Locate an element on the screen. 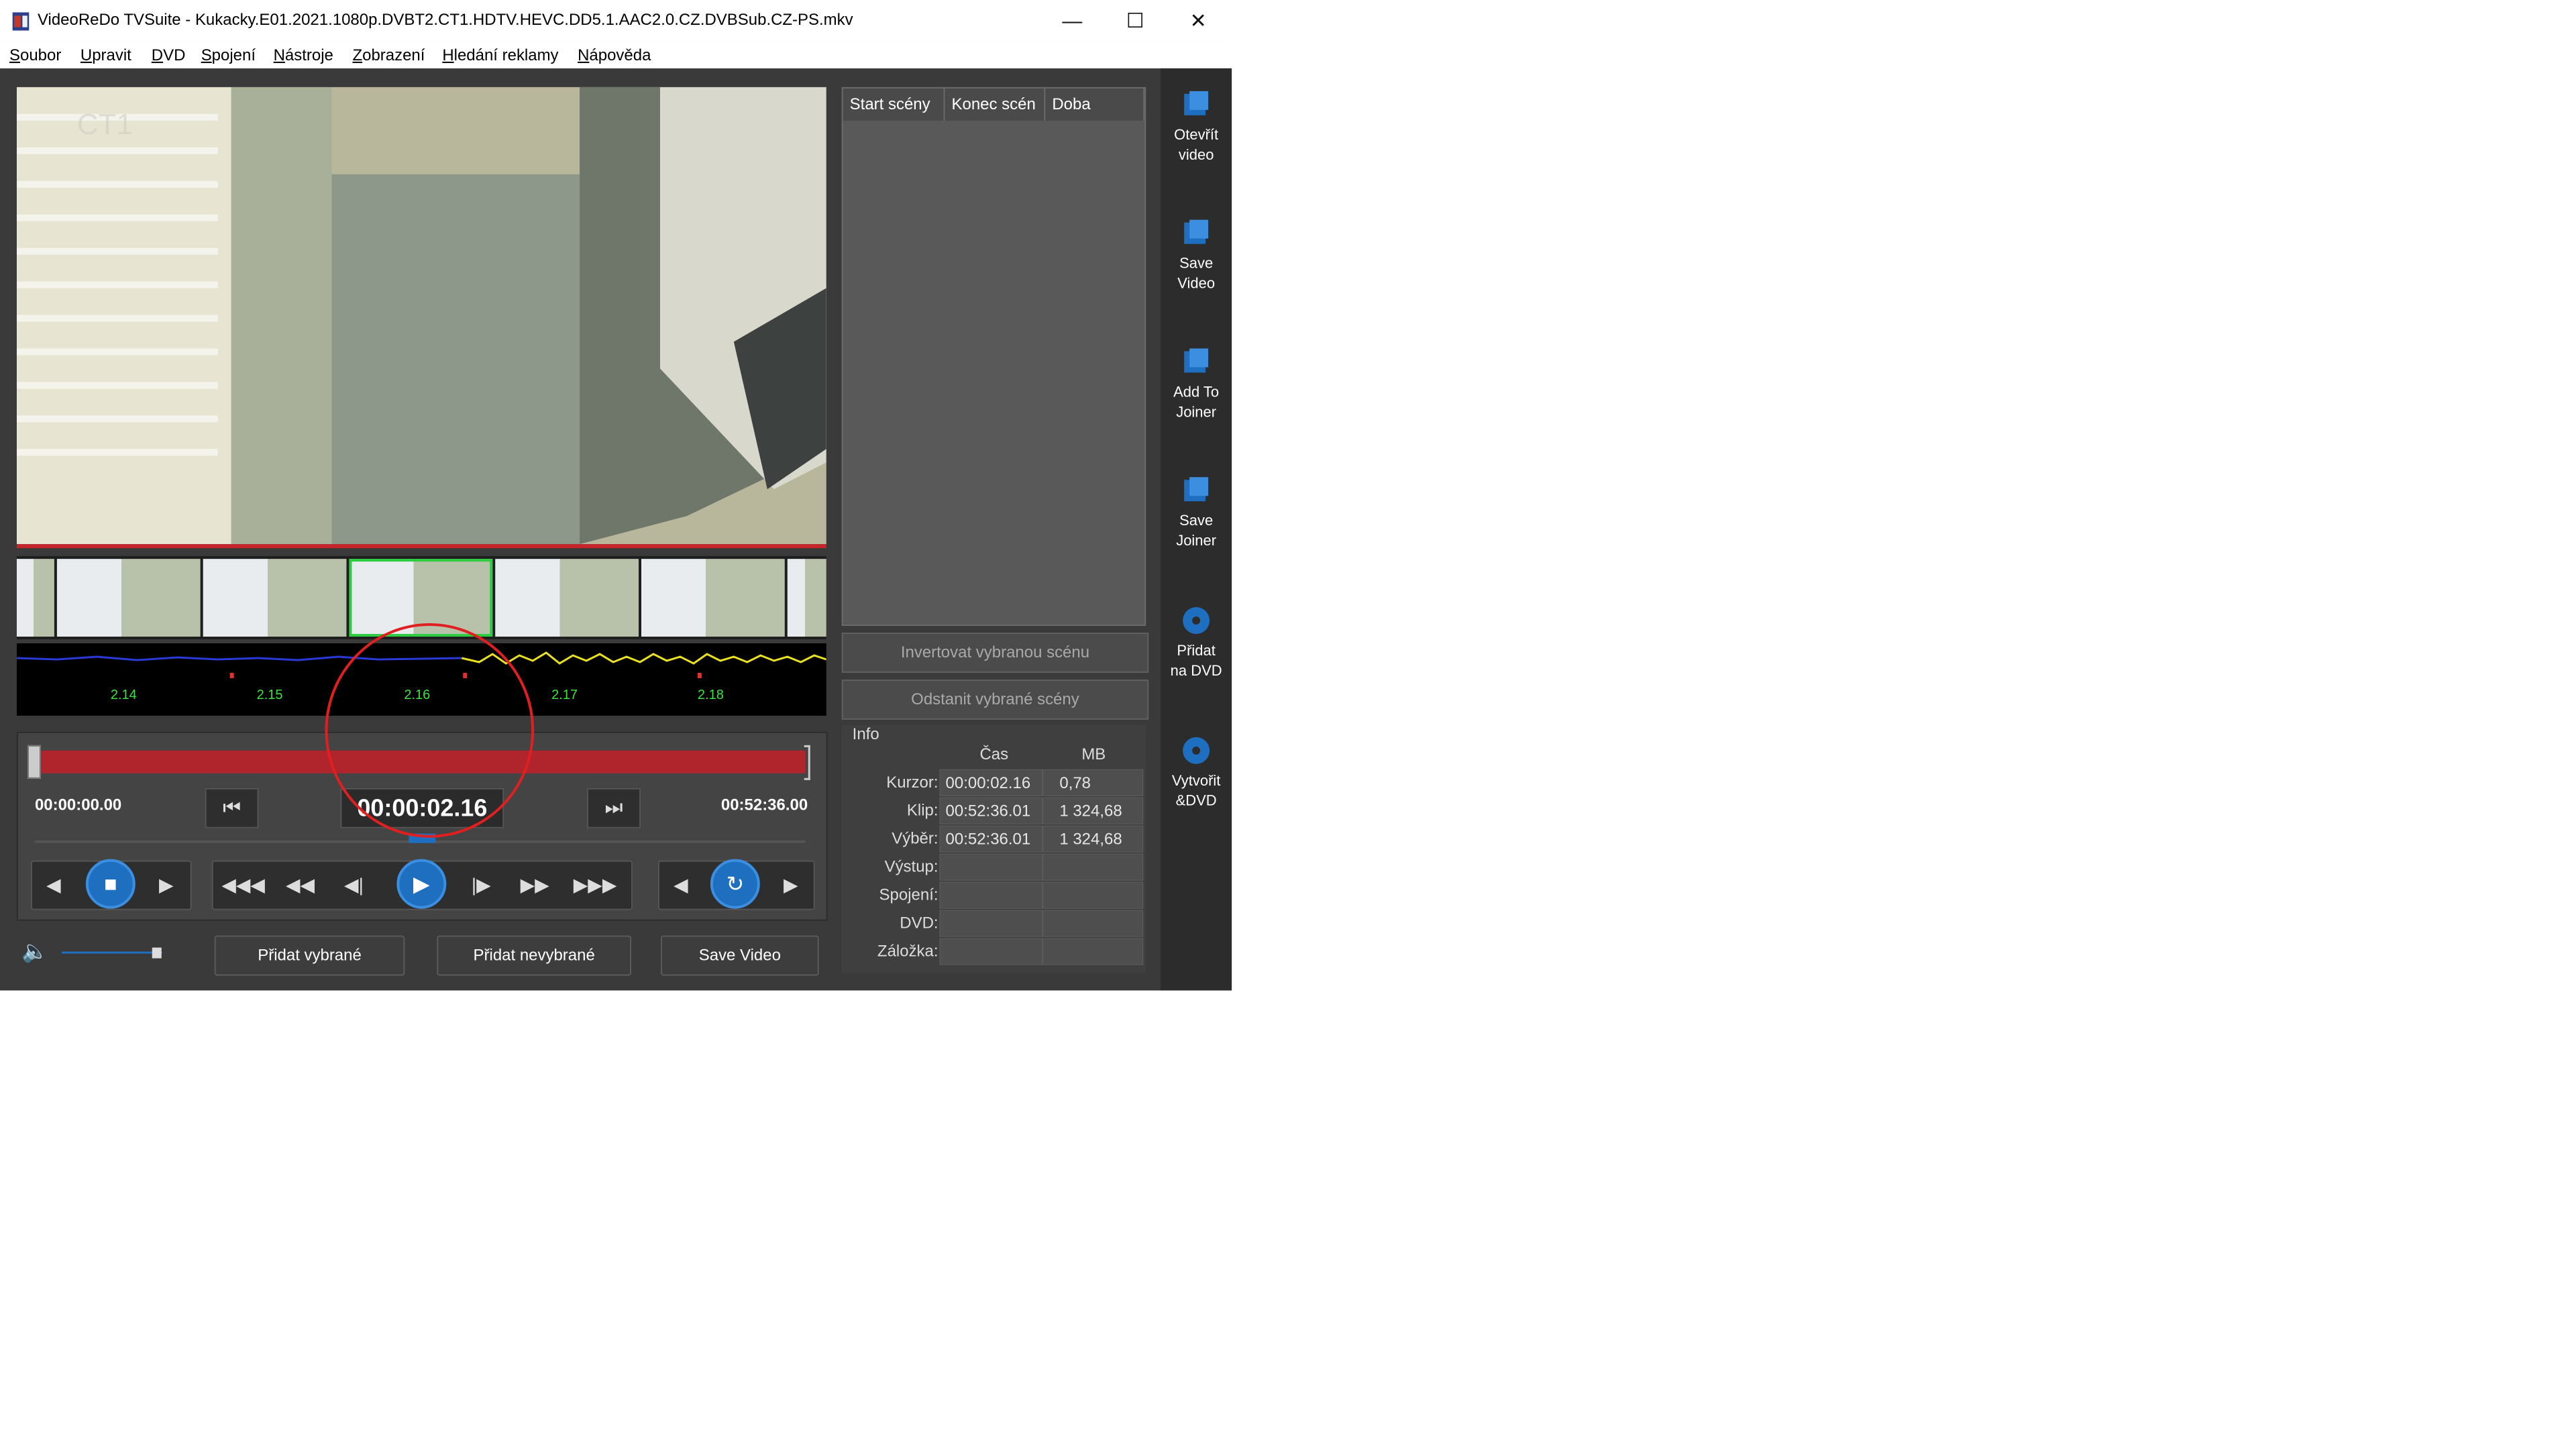  fast-rewind-button: ◀◀◀ is located at coordinates (243, 885).